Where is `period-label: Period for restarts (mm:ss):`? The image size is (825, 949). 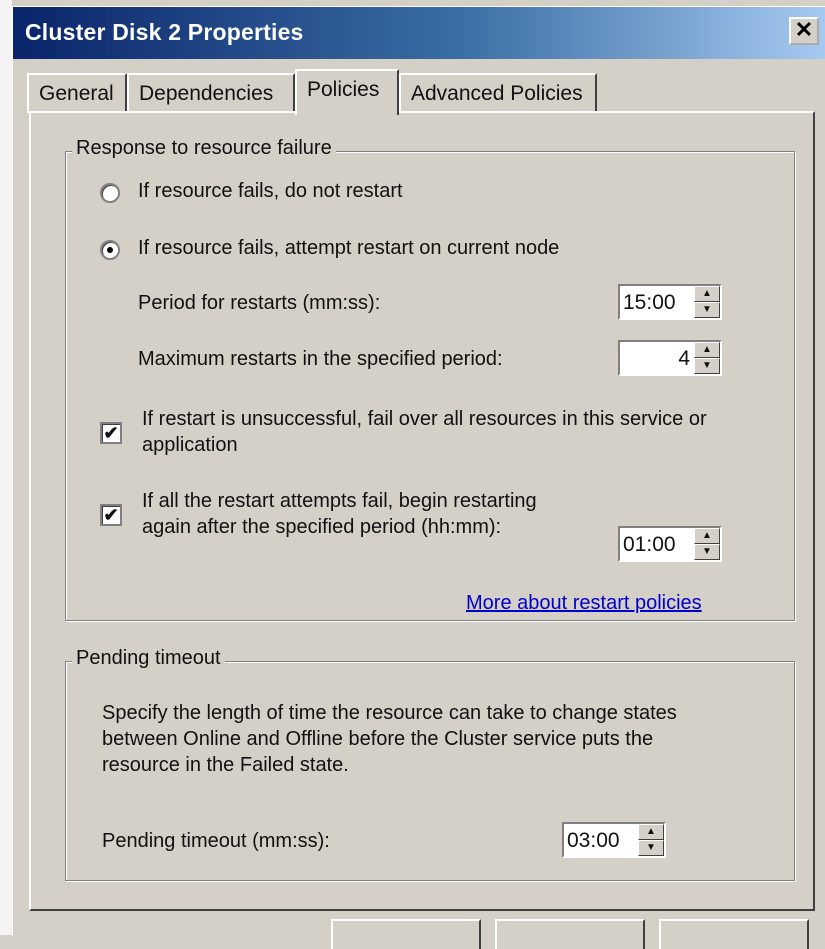
period-label: Period for restarts (mm:ss): is located at coordinates (259, 303).